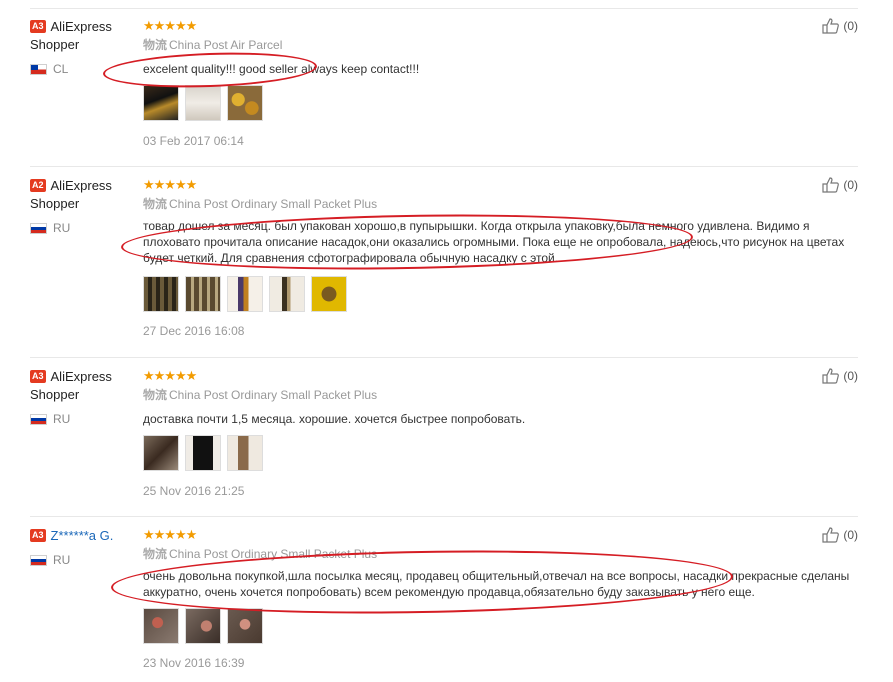  Describe the element at coordinates (193, 141) in the screenshot. I see `review-date: 03 Feb 2017 06:14` at that location.